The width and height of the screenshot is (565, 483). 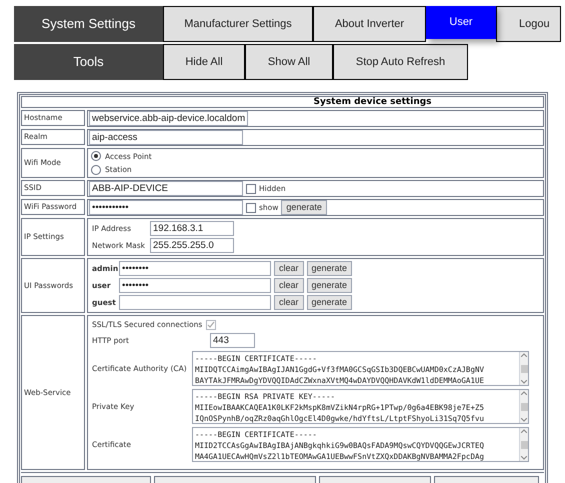 I want to click on toolbar-button: Show All, so click(x=289, y=62).